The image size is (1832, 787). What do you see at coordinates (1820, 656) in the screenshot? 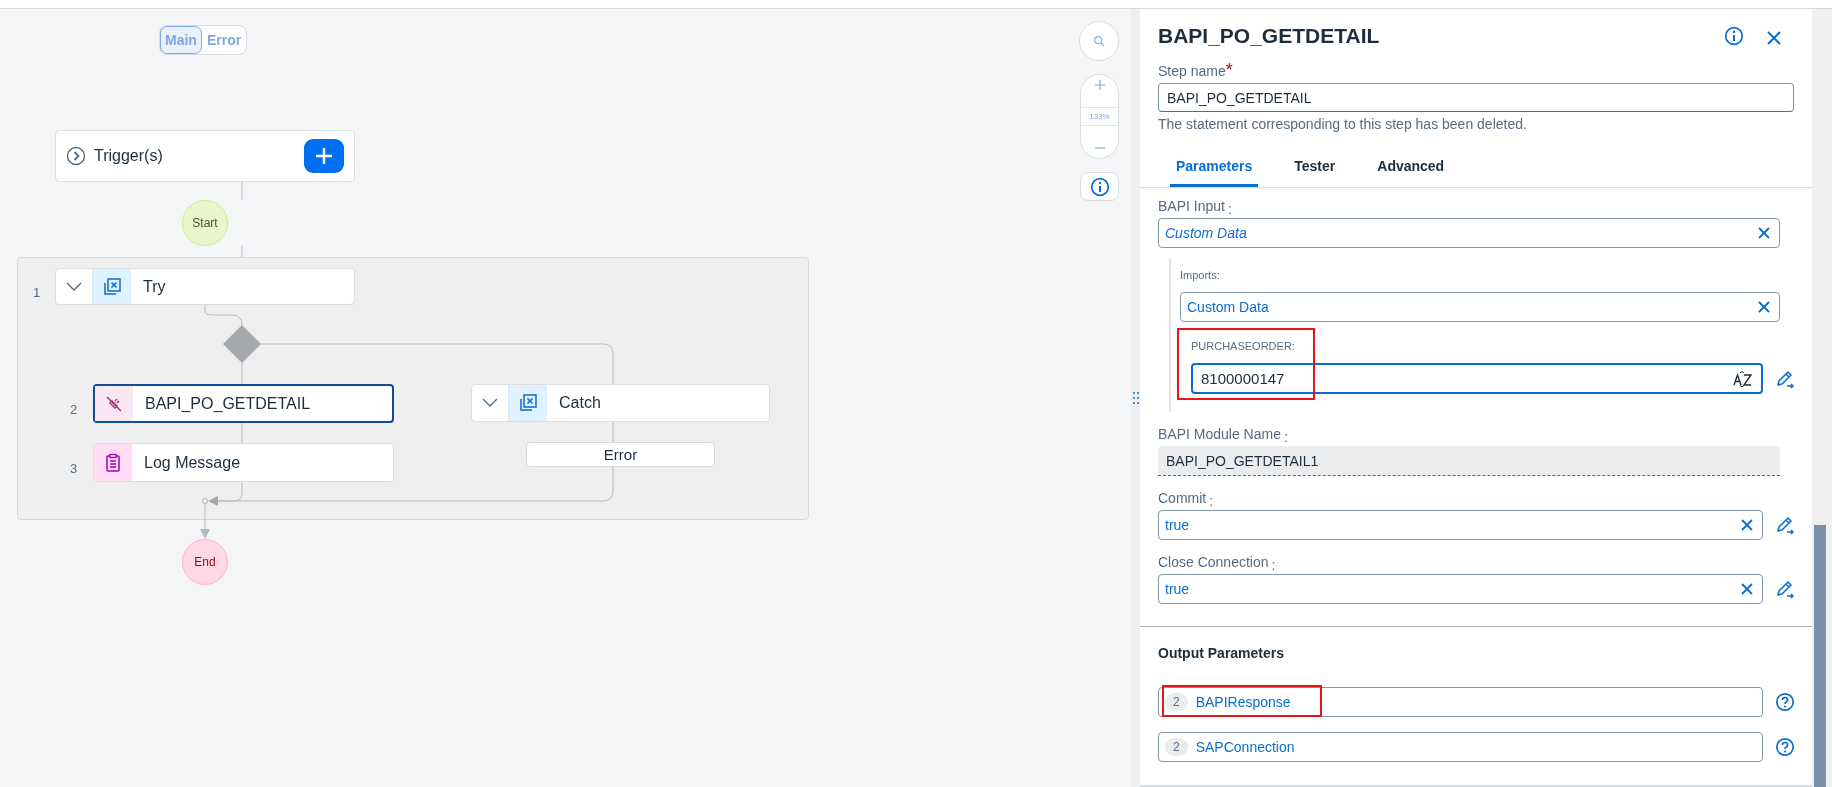
I see `scrollbar-thumb` at bounding box center [1820, 656].